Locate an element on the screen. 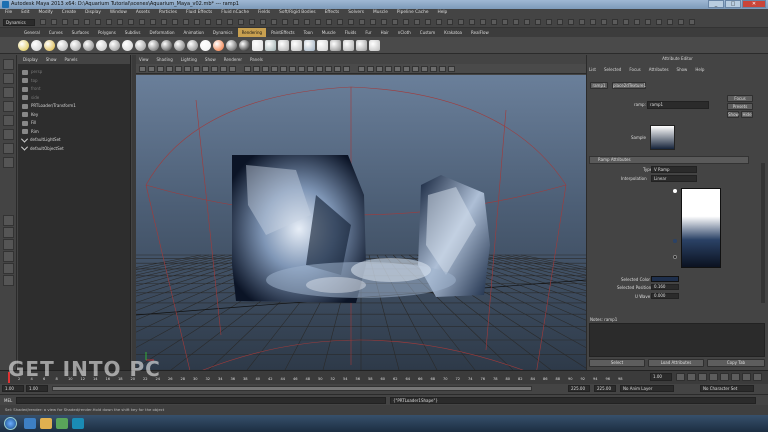 This screenshot has width=768, height=432. media-player-icon is located at coordinates (62, 423).